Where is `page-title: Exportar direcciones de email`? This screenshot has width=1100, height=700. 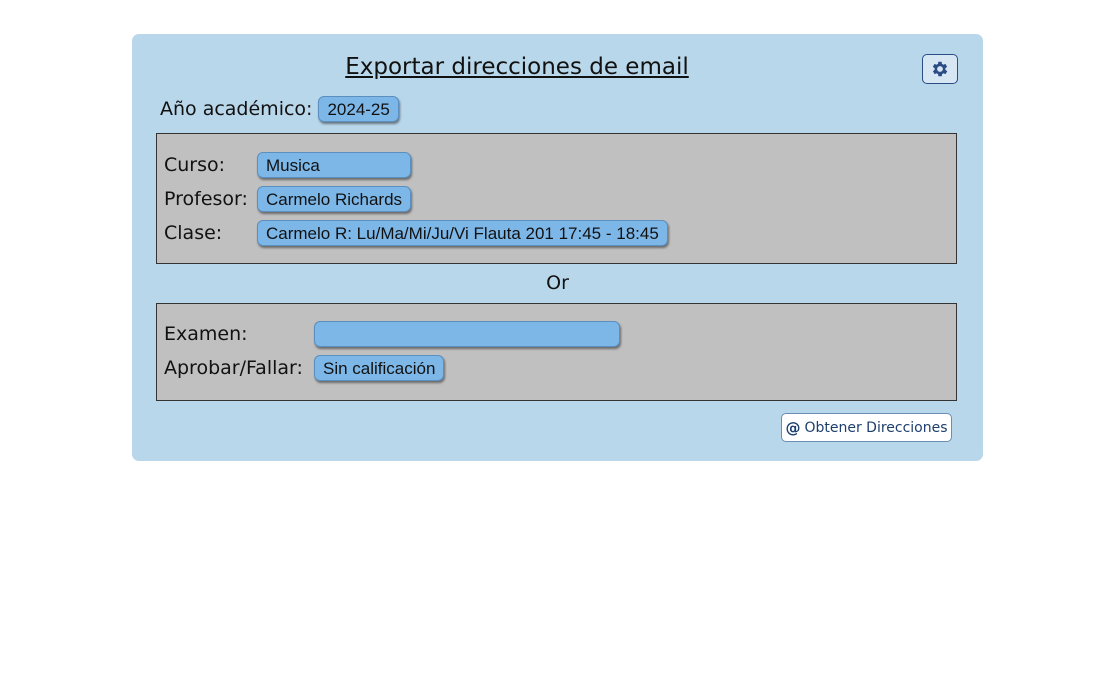
page-title: Exportar direcciones de email is located at coordinates (517, 67).